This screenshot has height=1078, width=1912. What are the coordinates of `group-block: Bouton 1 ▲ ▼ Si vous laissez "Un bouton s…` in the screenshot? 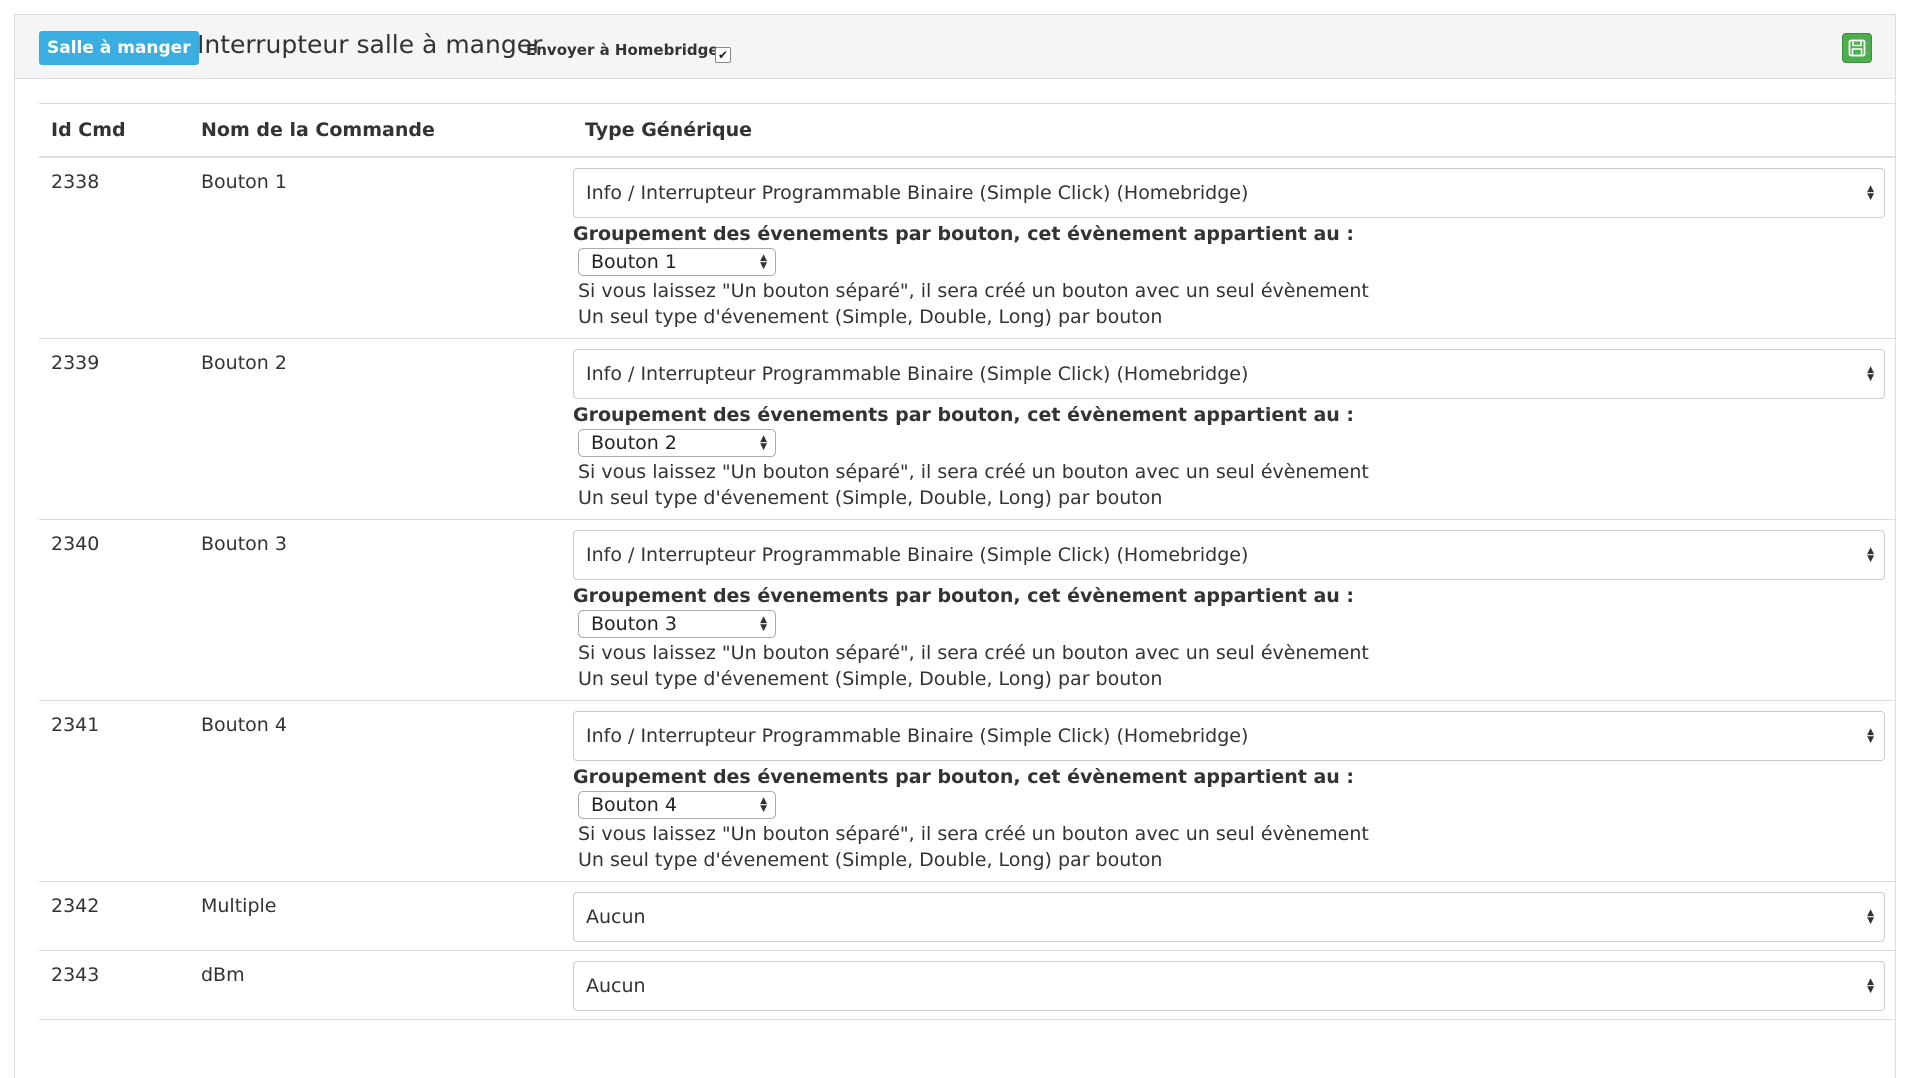 It's located at (1229, 288).